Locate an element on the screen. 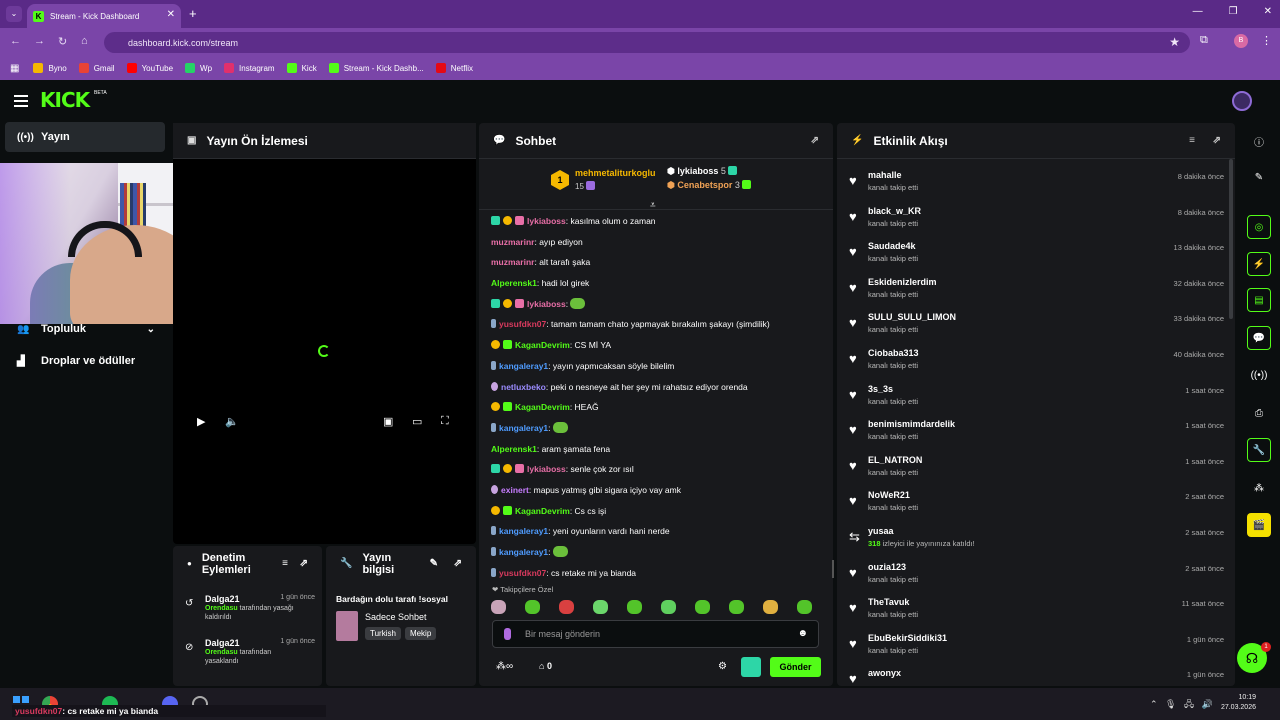  bookmark-item: Wp is located at coordinates (198, 68).